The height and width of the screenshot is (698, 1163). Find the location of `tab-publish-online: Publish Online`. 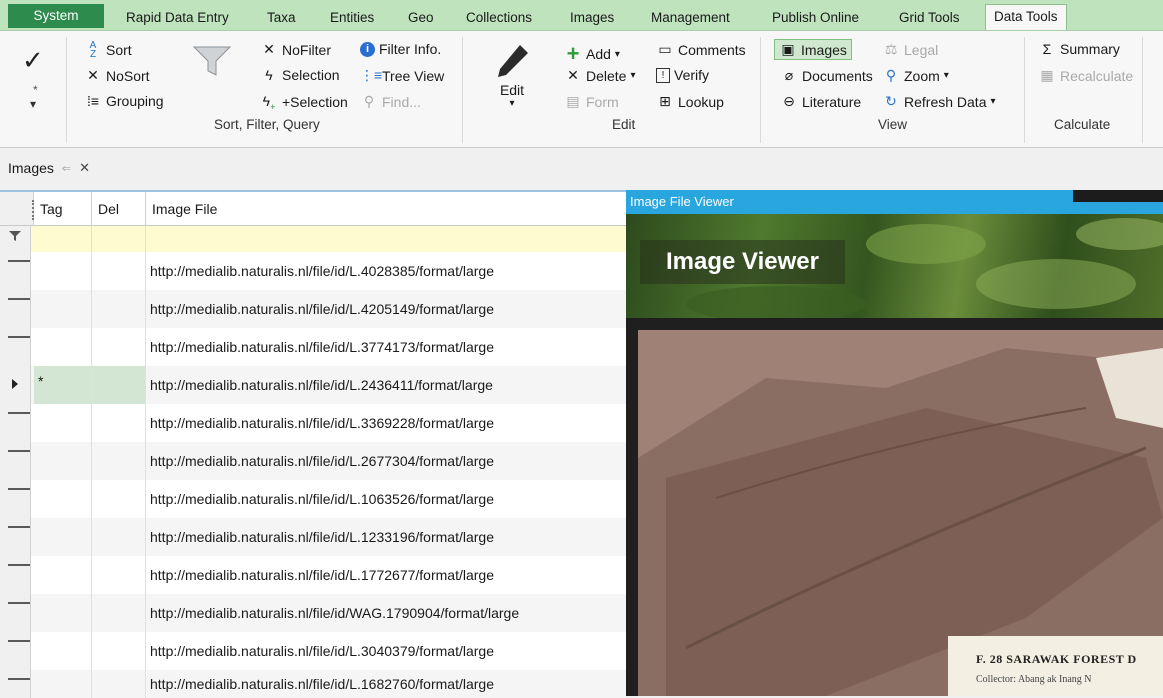

tab-publish-online: Publish Online is located at coordinates (815, 18).